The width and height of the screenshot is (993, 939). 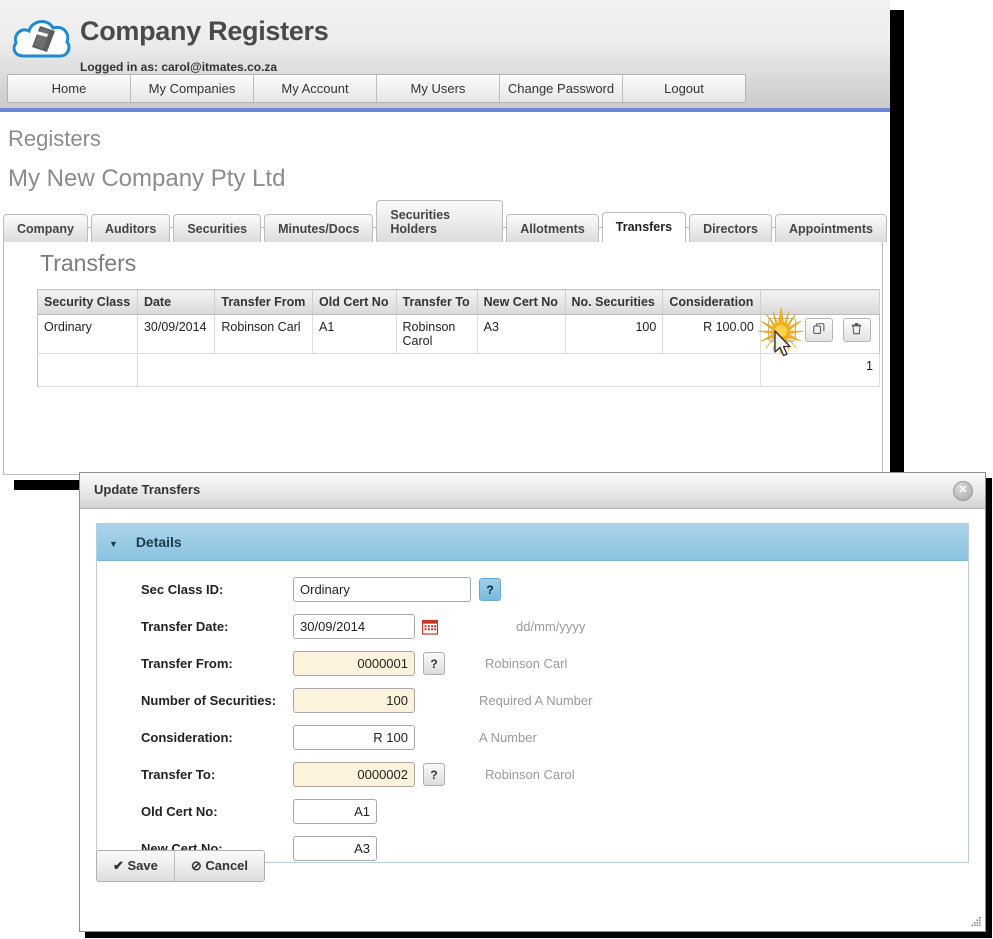 What do you see at coordinates (532, 542) in the screenshot?
I see `details-section-header: ▼ Details` at bounding box center [532, 542].